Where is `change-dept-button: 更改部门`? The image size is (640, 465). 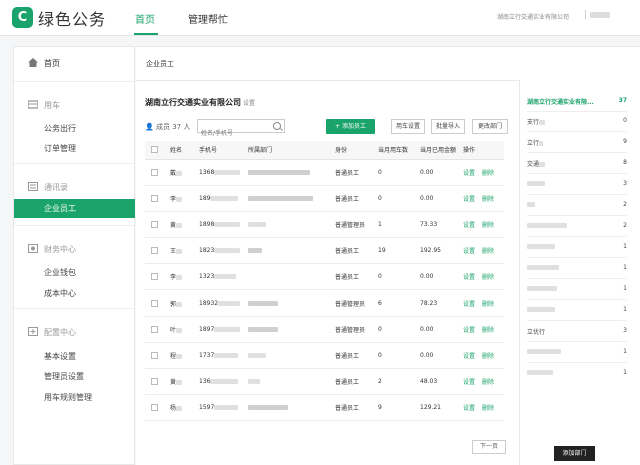 change-dept-button: 更改部门 is located at coordinates (490, 126).